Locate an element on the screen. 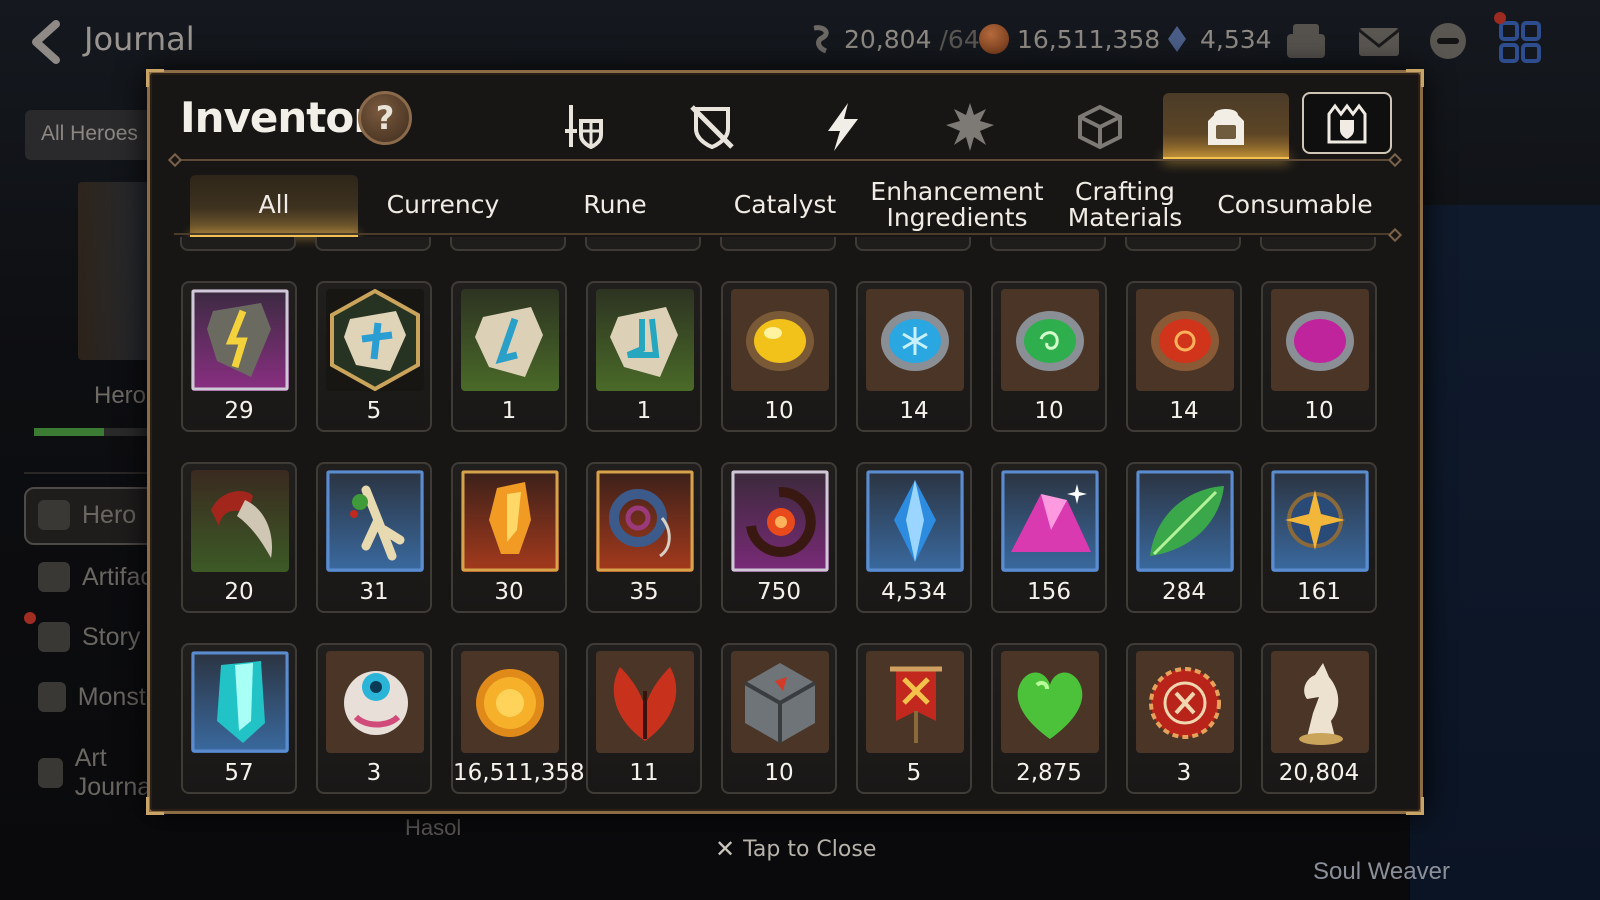 This screenshot has height=900, width=1600. ring-pendant-icon is located at coordinates (645, 521).